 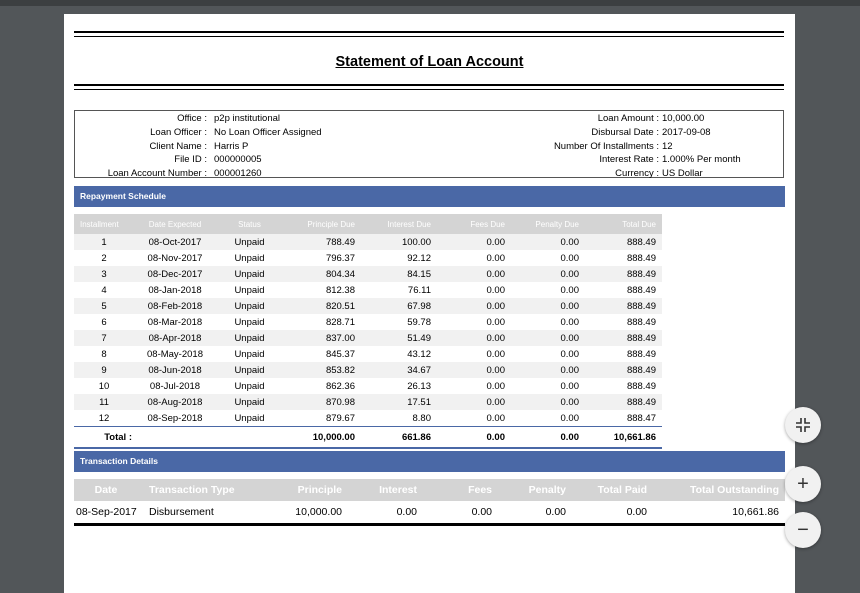 I want to click on column-header: Installment, so click(x=104, y=224).